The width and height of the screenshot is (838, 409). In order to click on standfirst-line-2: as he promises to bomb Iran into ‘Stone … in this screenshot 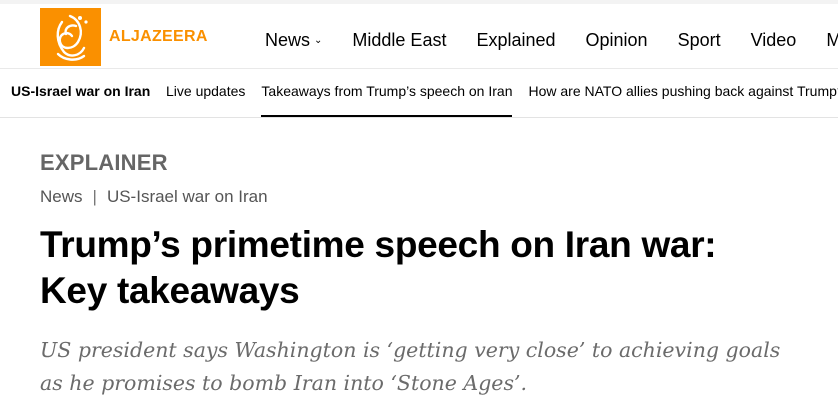, I will do `click(283, 383)`.